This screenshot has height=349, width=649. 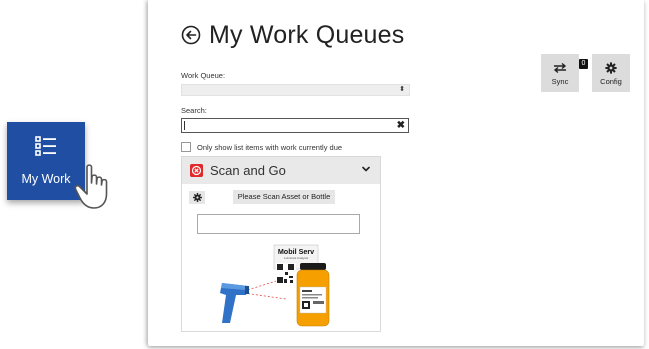 I want to click on search-input: ✖, so click(x=295, y=125).